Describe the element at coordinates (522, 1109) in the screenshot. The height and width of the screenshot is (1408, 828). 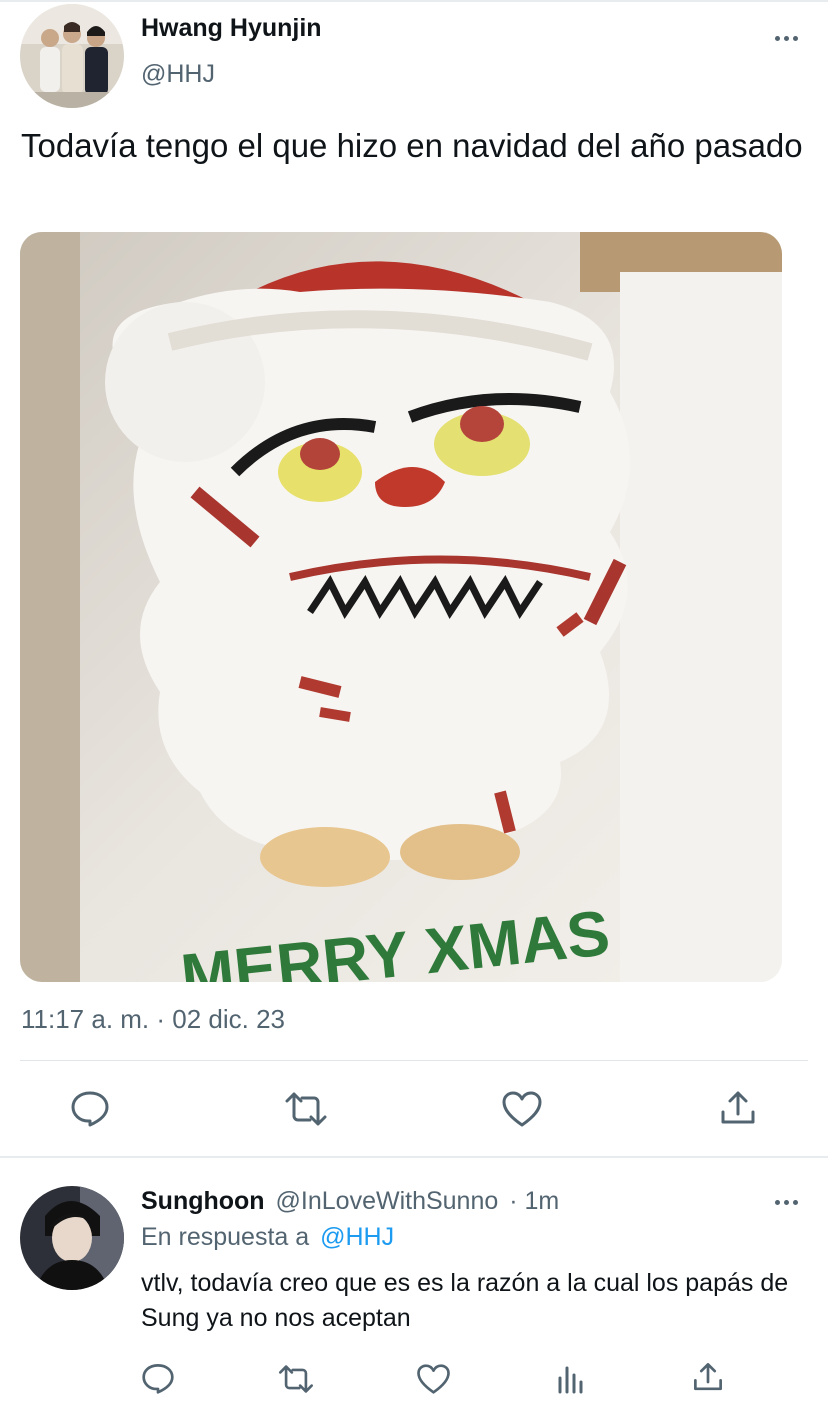
I see `like-icon` at that location.